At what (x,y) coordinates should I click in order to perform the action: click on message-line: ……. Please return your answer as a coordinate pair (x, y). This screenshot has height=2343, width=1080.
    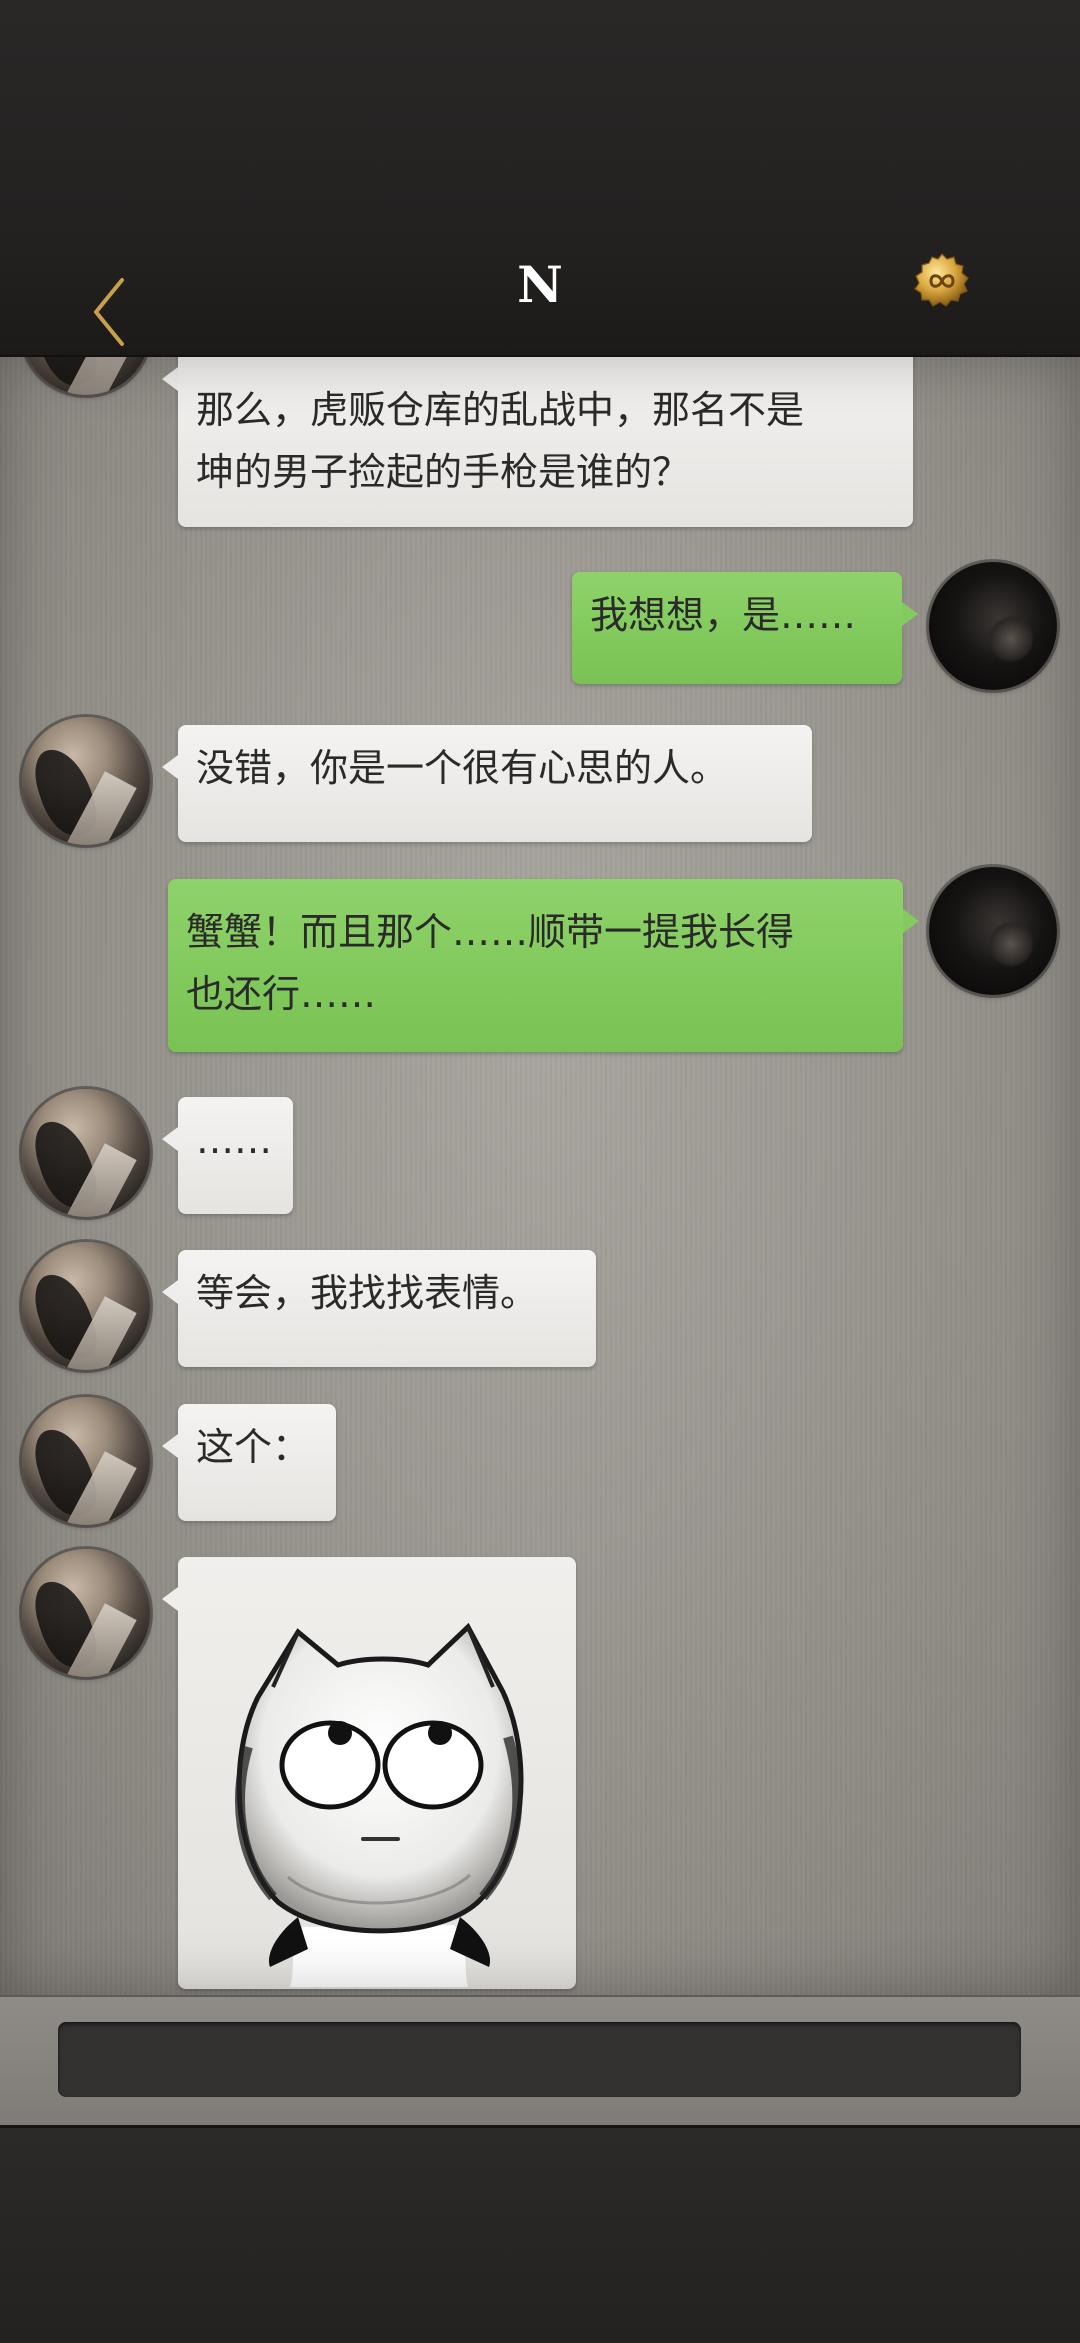
    Looking at the image, I should click on (234, 1140).